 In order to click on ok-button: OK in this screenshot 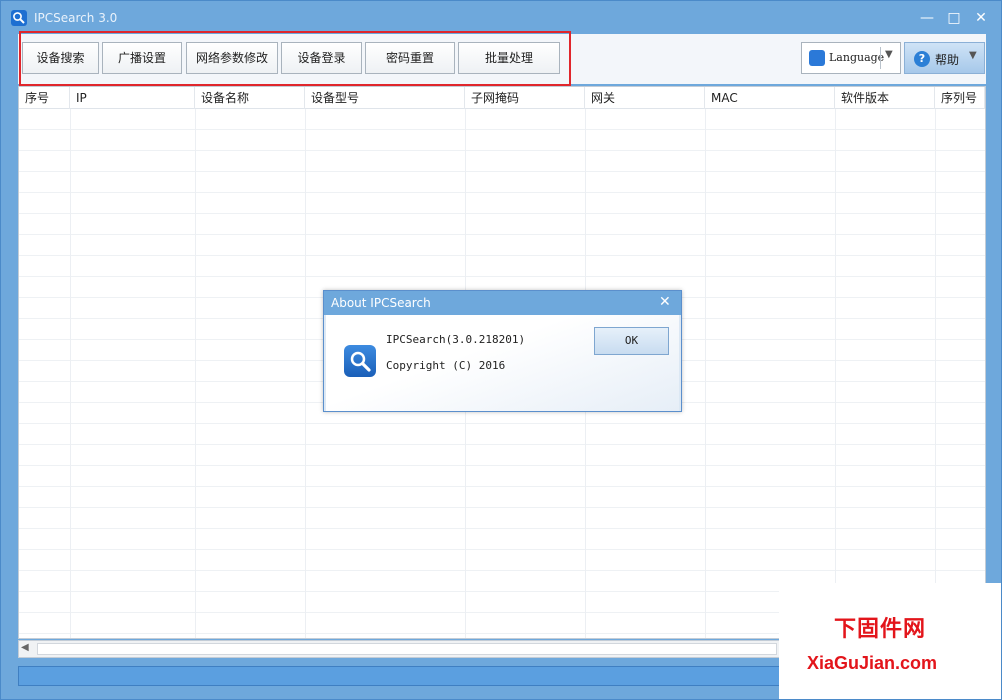, I will do `click(631, 341)`.